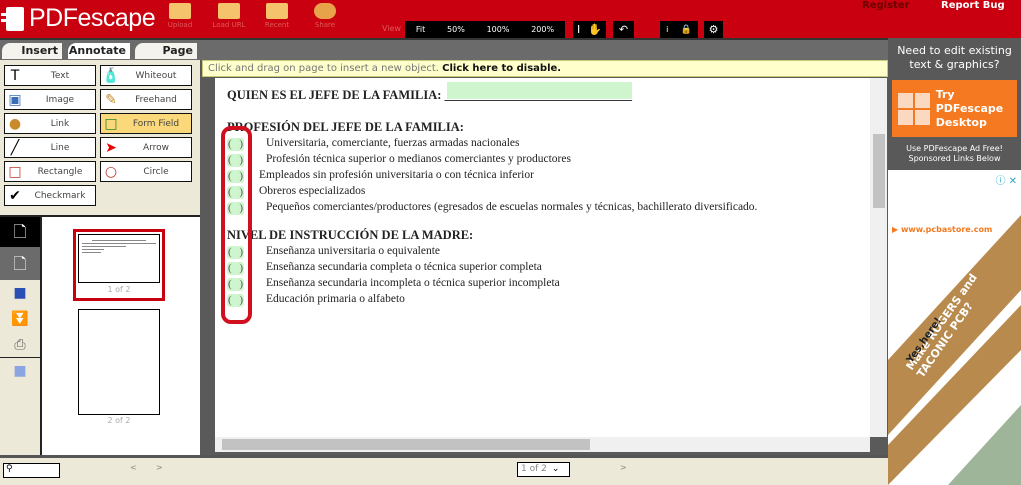 This screenshot has width=1021, height=485. I want to click on zoom-controls: Fit 50% 100% 200%, so click(485, 29).